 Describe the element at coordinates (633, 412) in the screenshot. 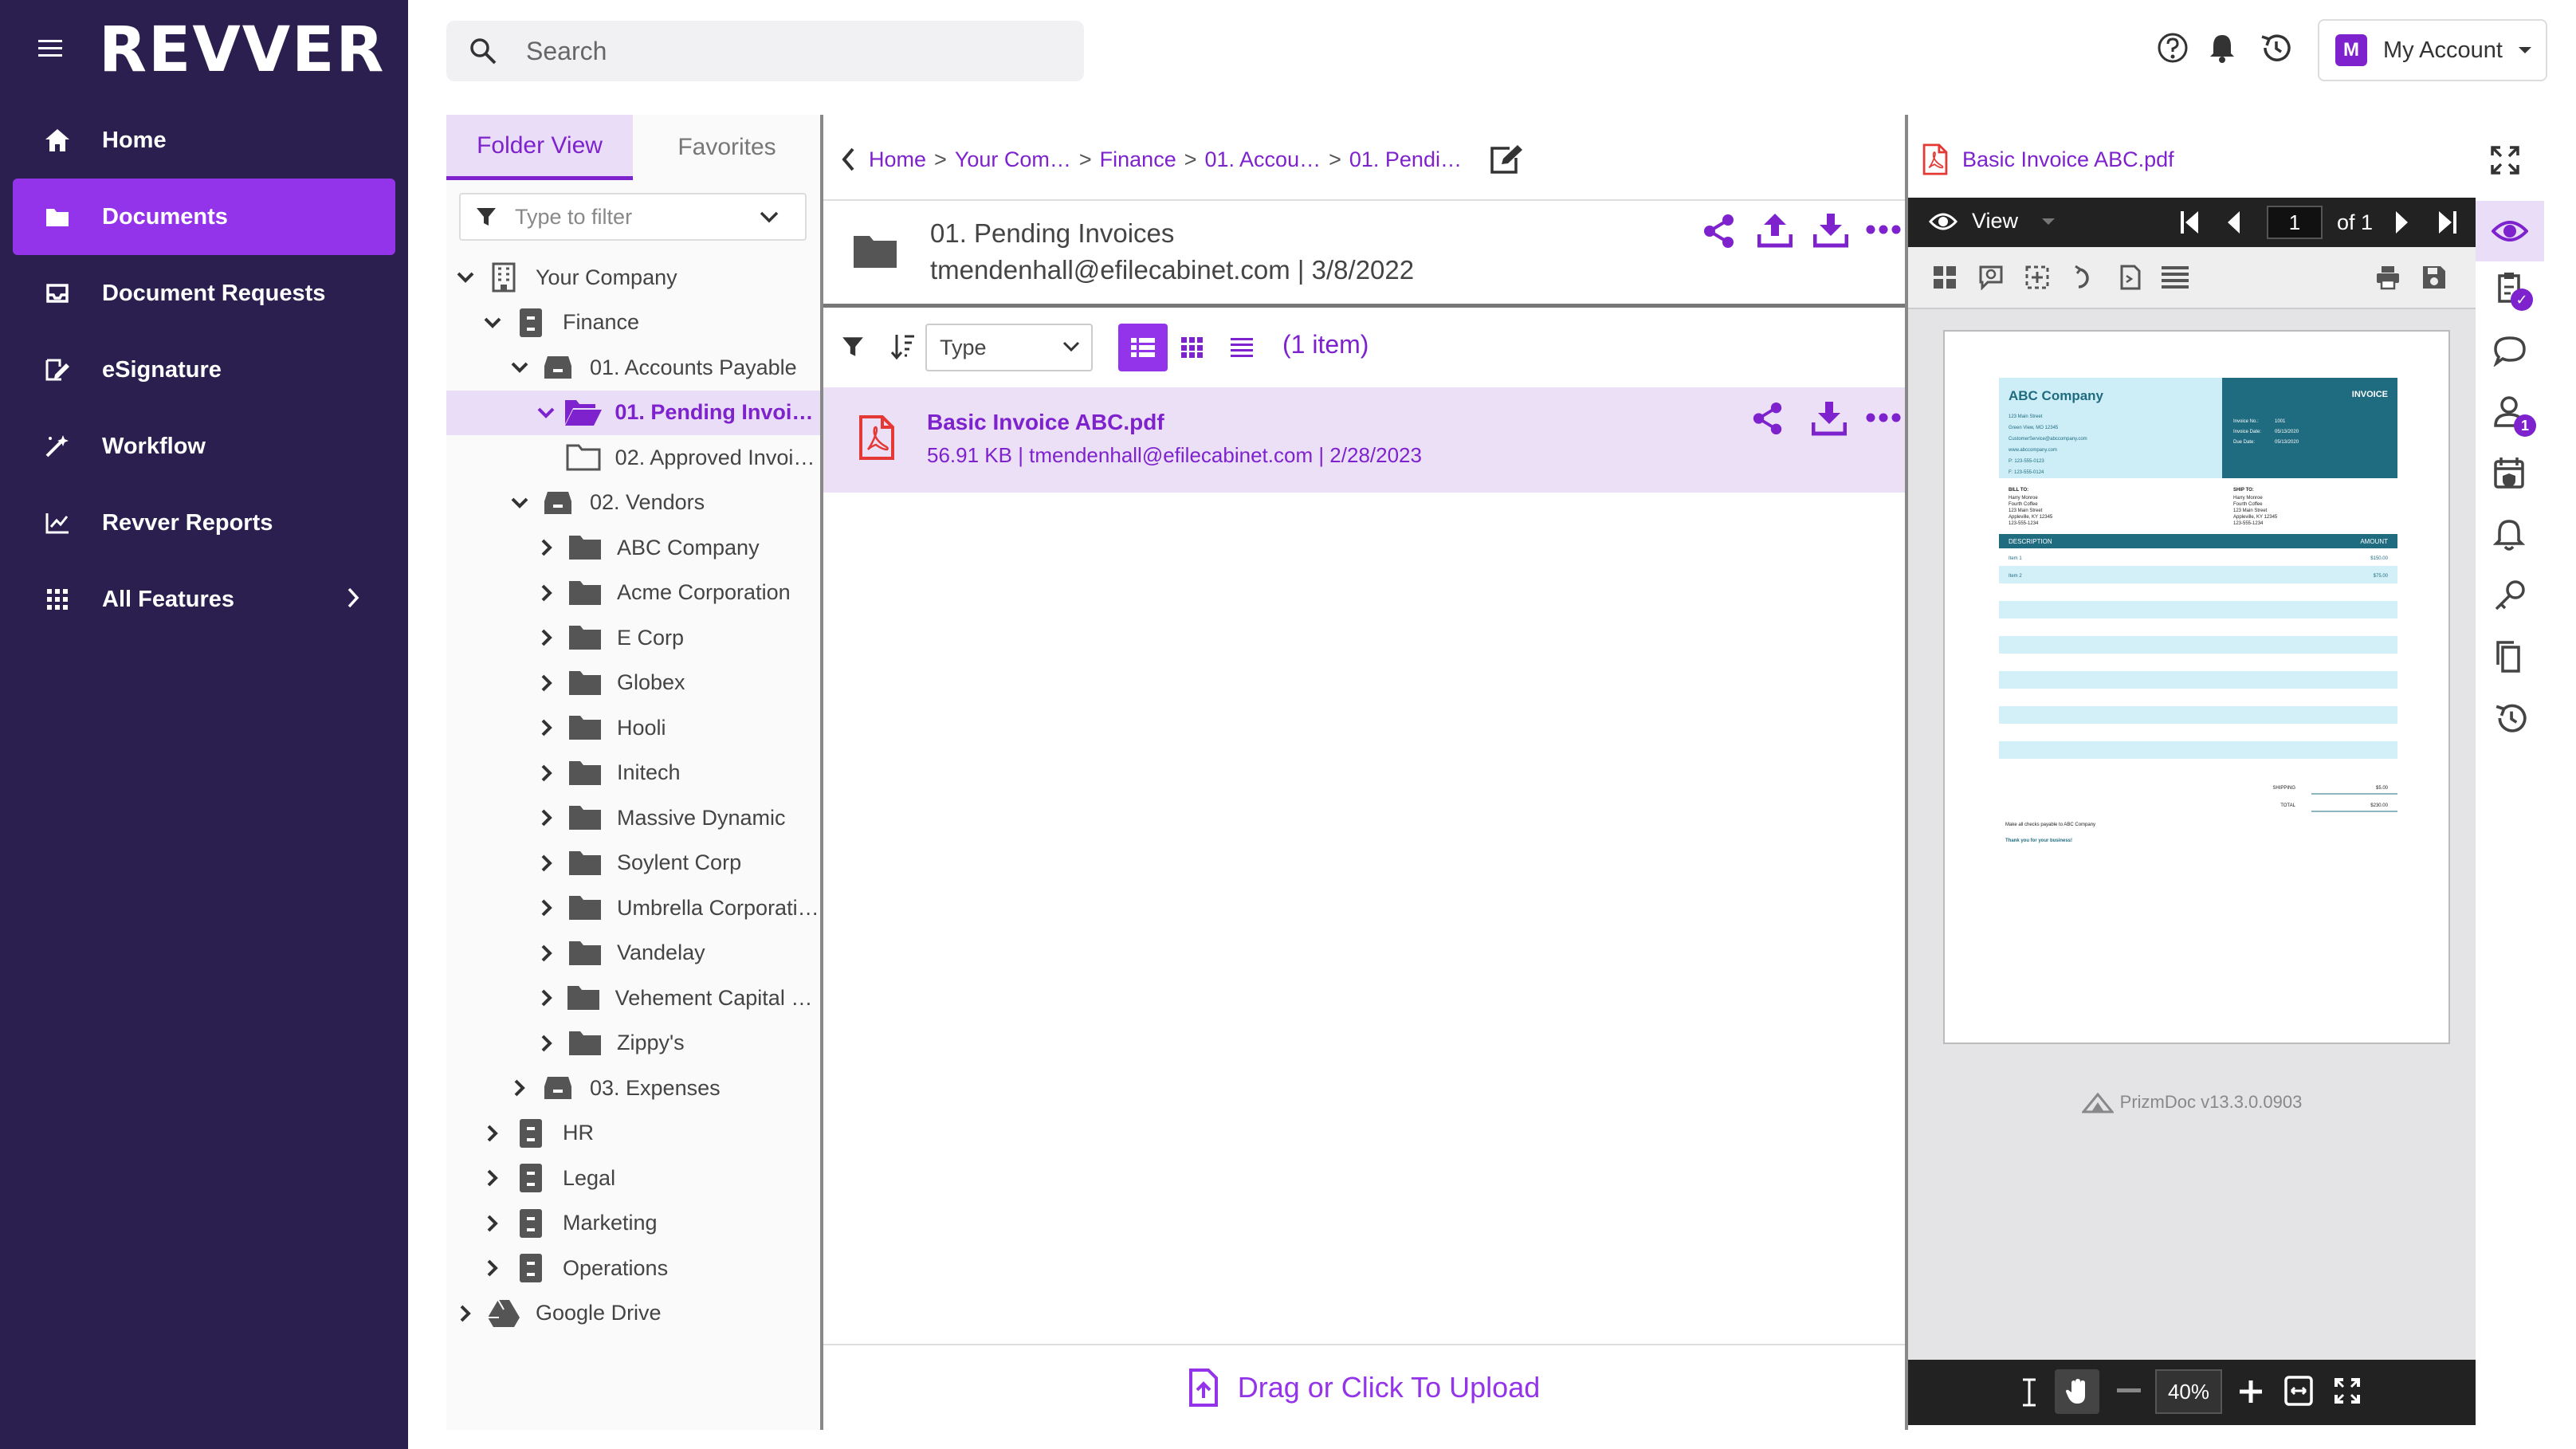

I see `tree-node: 01. Pending Invoices` at that location.